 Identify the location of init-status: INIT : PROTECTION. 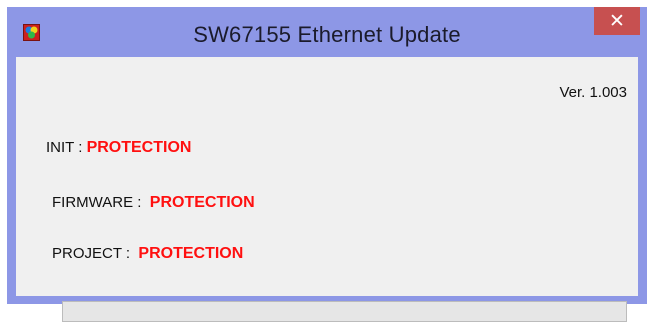
(118, 148).